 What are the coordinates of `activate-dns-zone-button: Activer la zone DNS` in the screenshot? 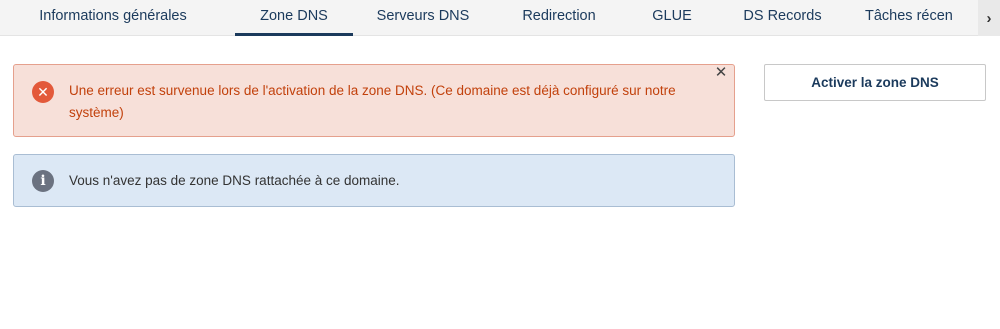 It's located at (875, 82).